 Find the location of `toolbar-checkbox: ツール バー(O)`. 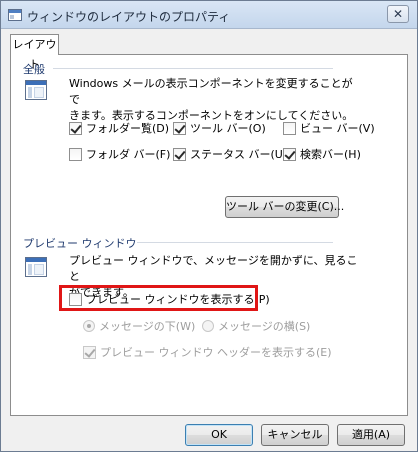

toolbar-checkbox: ツール バー(O) is located at coordinates (219, 129).